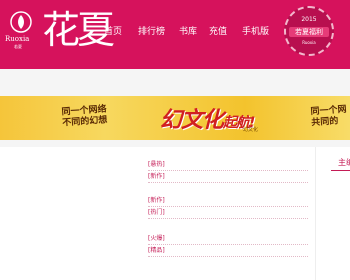 The image size is (350, 280). Describe the element at coordinates (228, 165) in the screenshot. I see `list-item: [悬热]` at that location.